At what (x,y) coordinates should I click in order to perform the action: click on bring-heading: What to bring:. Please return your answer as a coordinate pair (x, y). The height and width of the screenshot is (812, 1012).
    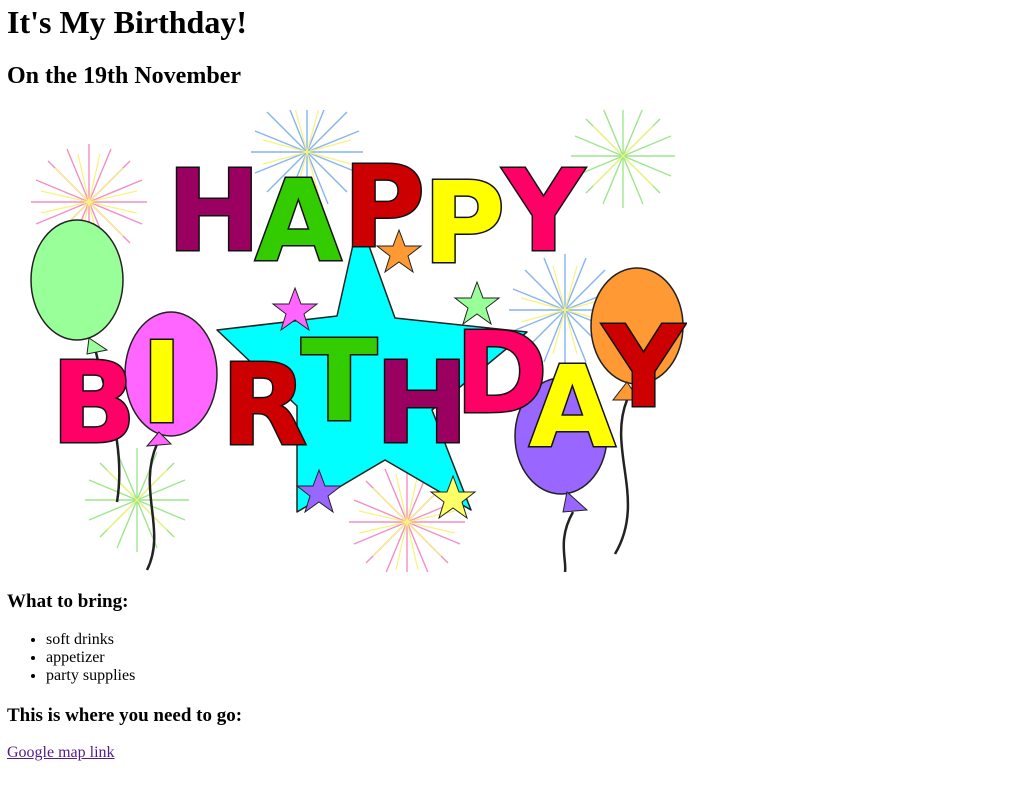
    Looking at the image, I should click on (68, 601).